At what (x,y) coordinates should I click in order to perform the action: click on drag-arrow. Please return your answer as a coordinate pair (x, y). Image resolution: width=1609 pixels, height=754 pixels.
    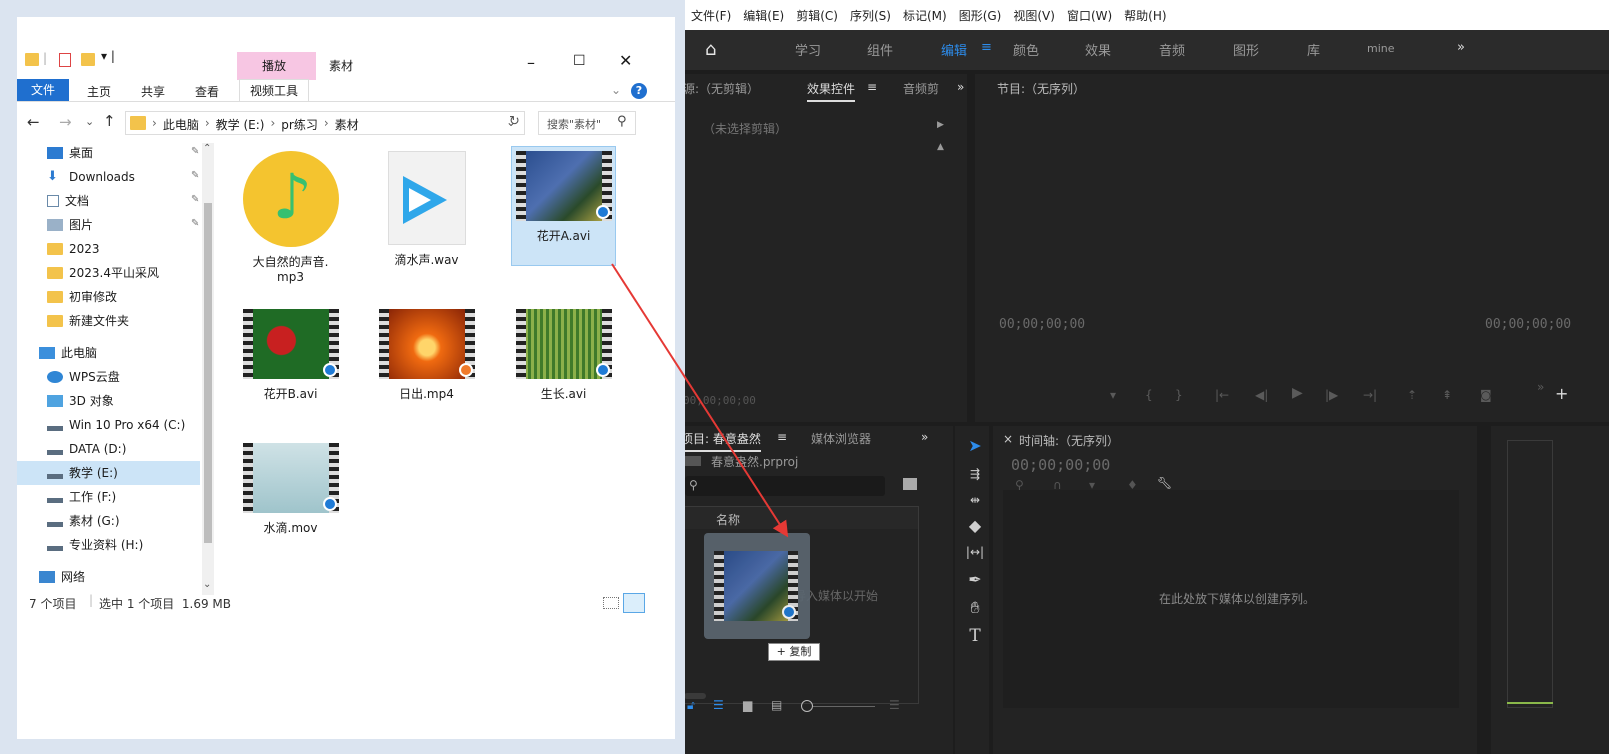
    Looking at the image, I should click on (700, 400).